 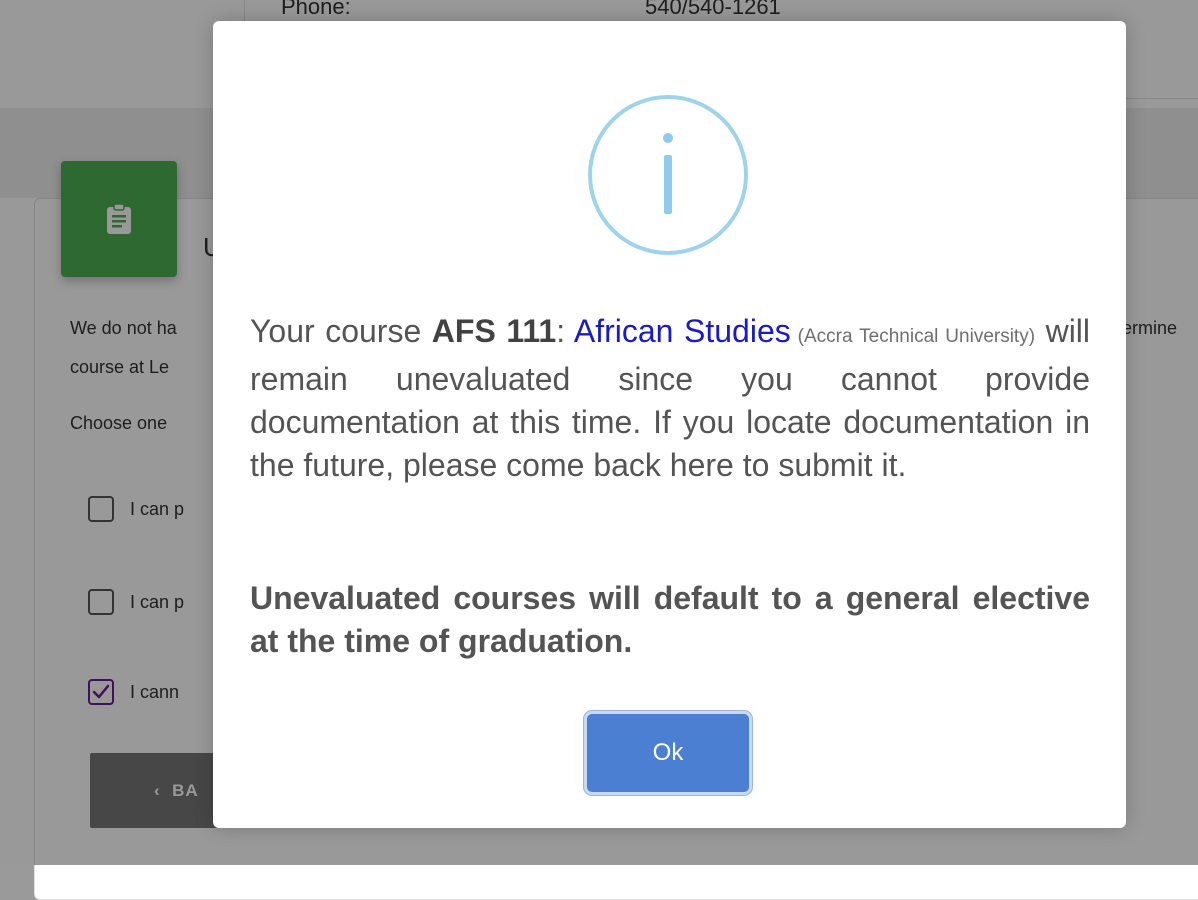 What do you see at coordinates (494, 331) in the screenshot?
I see `course-code: AFS 111` at bounding box center [494, 331].